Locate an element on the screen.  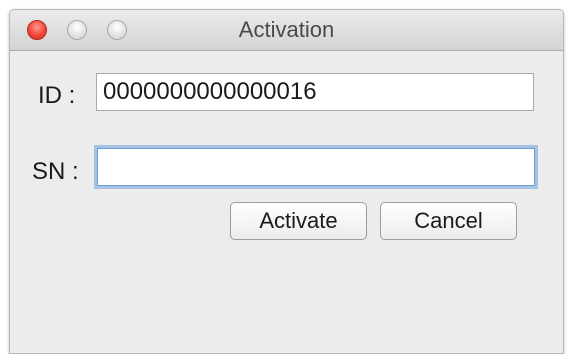
activate-button: Activate is located at coordinates (298, 221).